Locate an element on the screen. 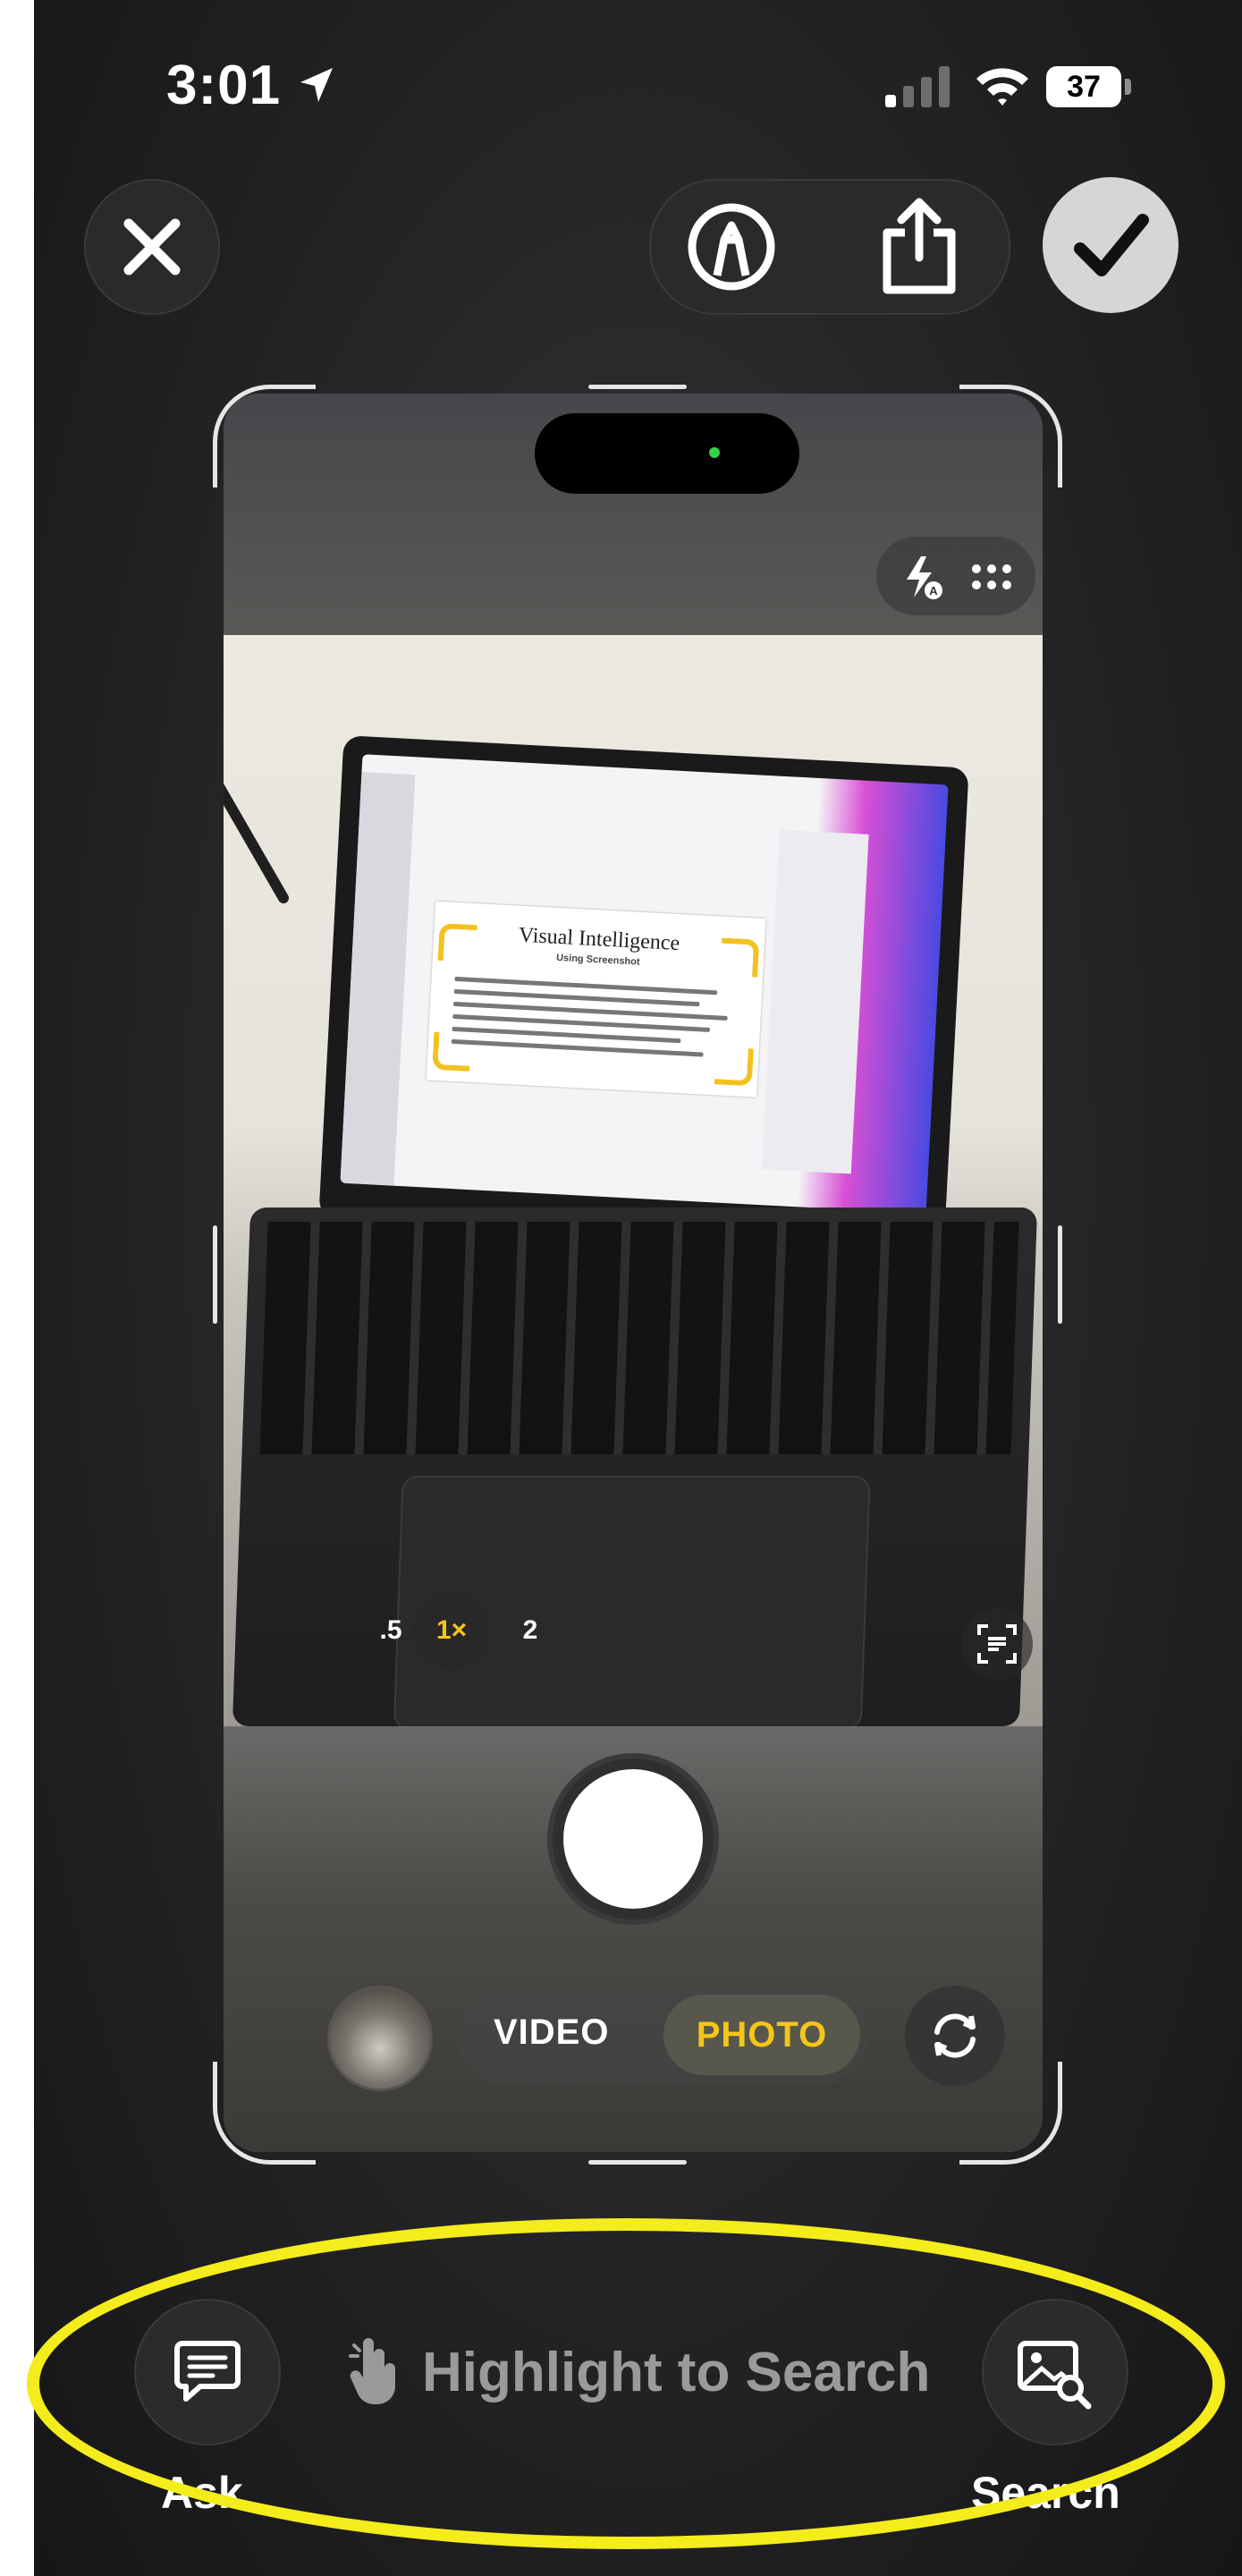  highlight-to-search-hint: Highlight to Search is located at coordinates (639, 2372).